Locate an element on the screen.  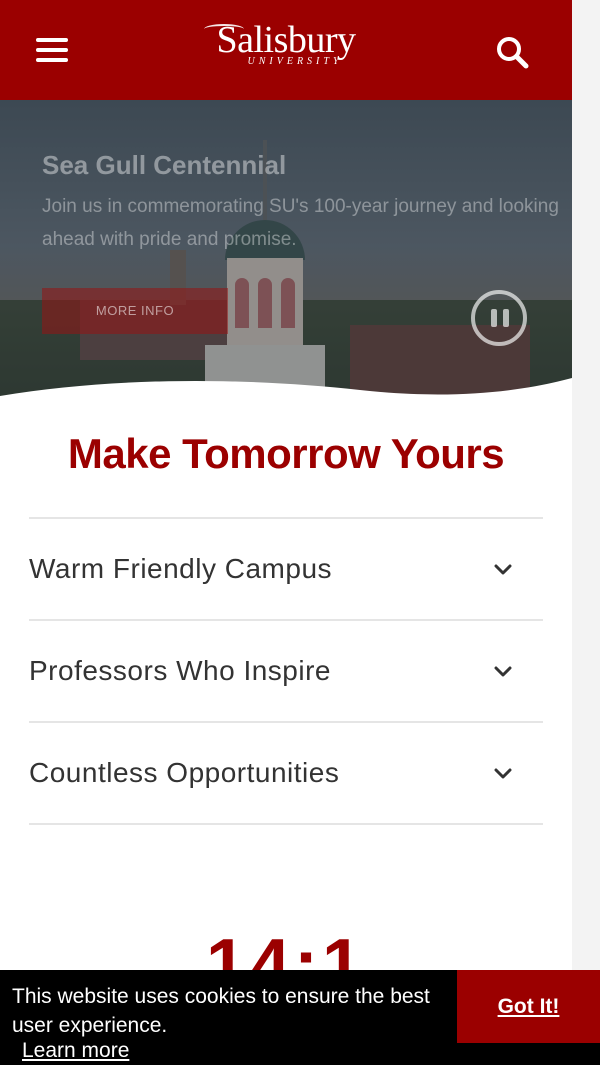
accordion-item-opportunities: Countless Opportunities is located at coordinates (286, 773).